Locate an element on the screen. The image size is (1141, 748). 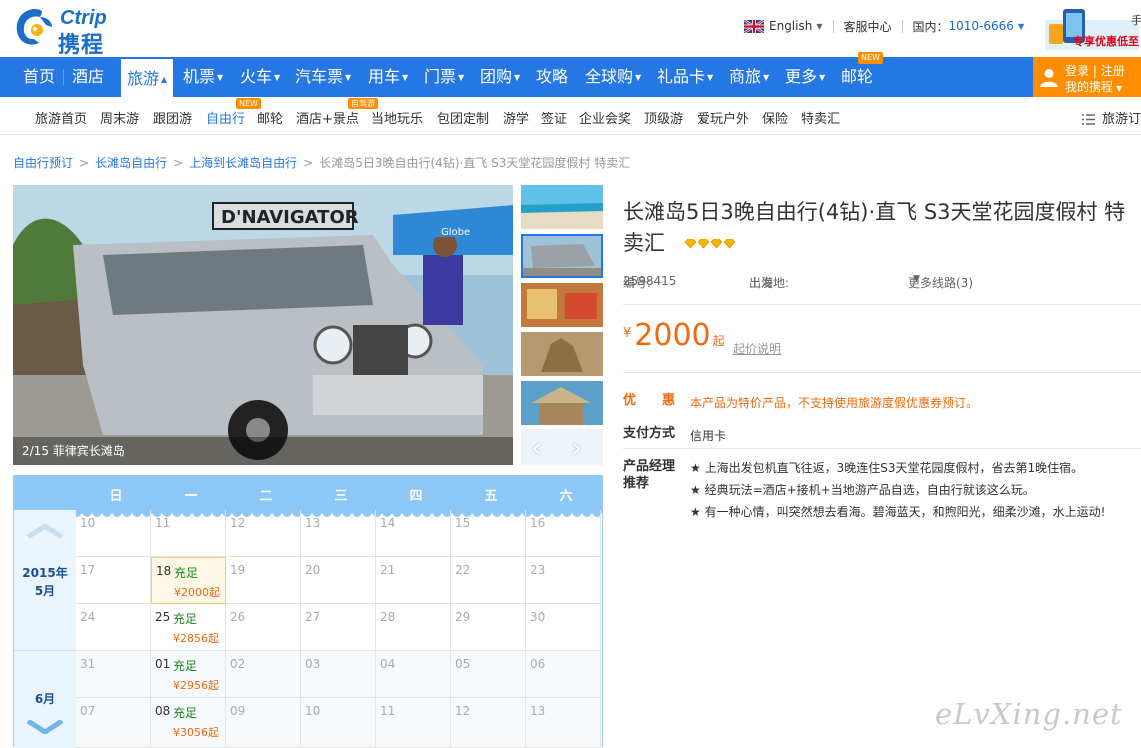
my-ctrip-menu: 我的携程 ▼ is located at coordinates (1093, 86).